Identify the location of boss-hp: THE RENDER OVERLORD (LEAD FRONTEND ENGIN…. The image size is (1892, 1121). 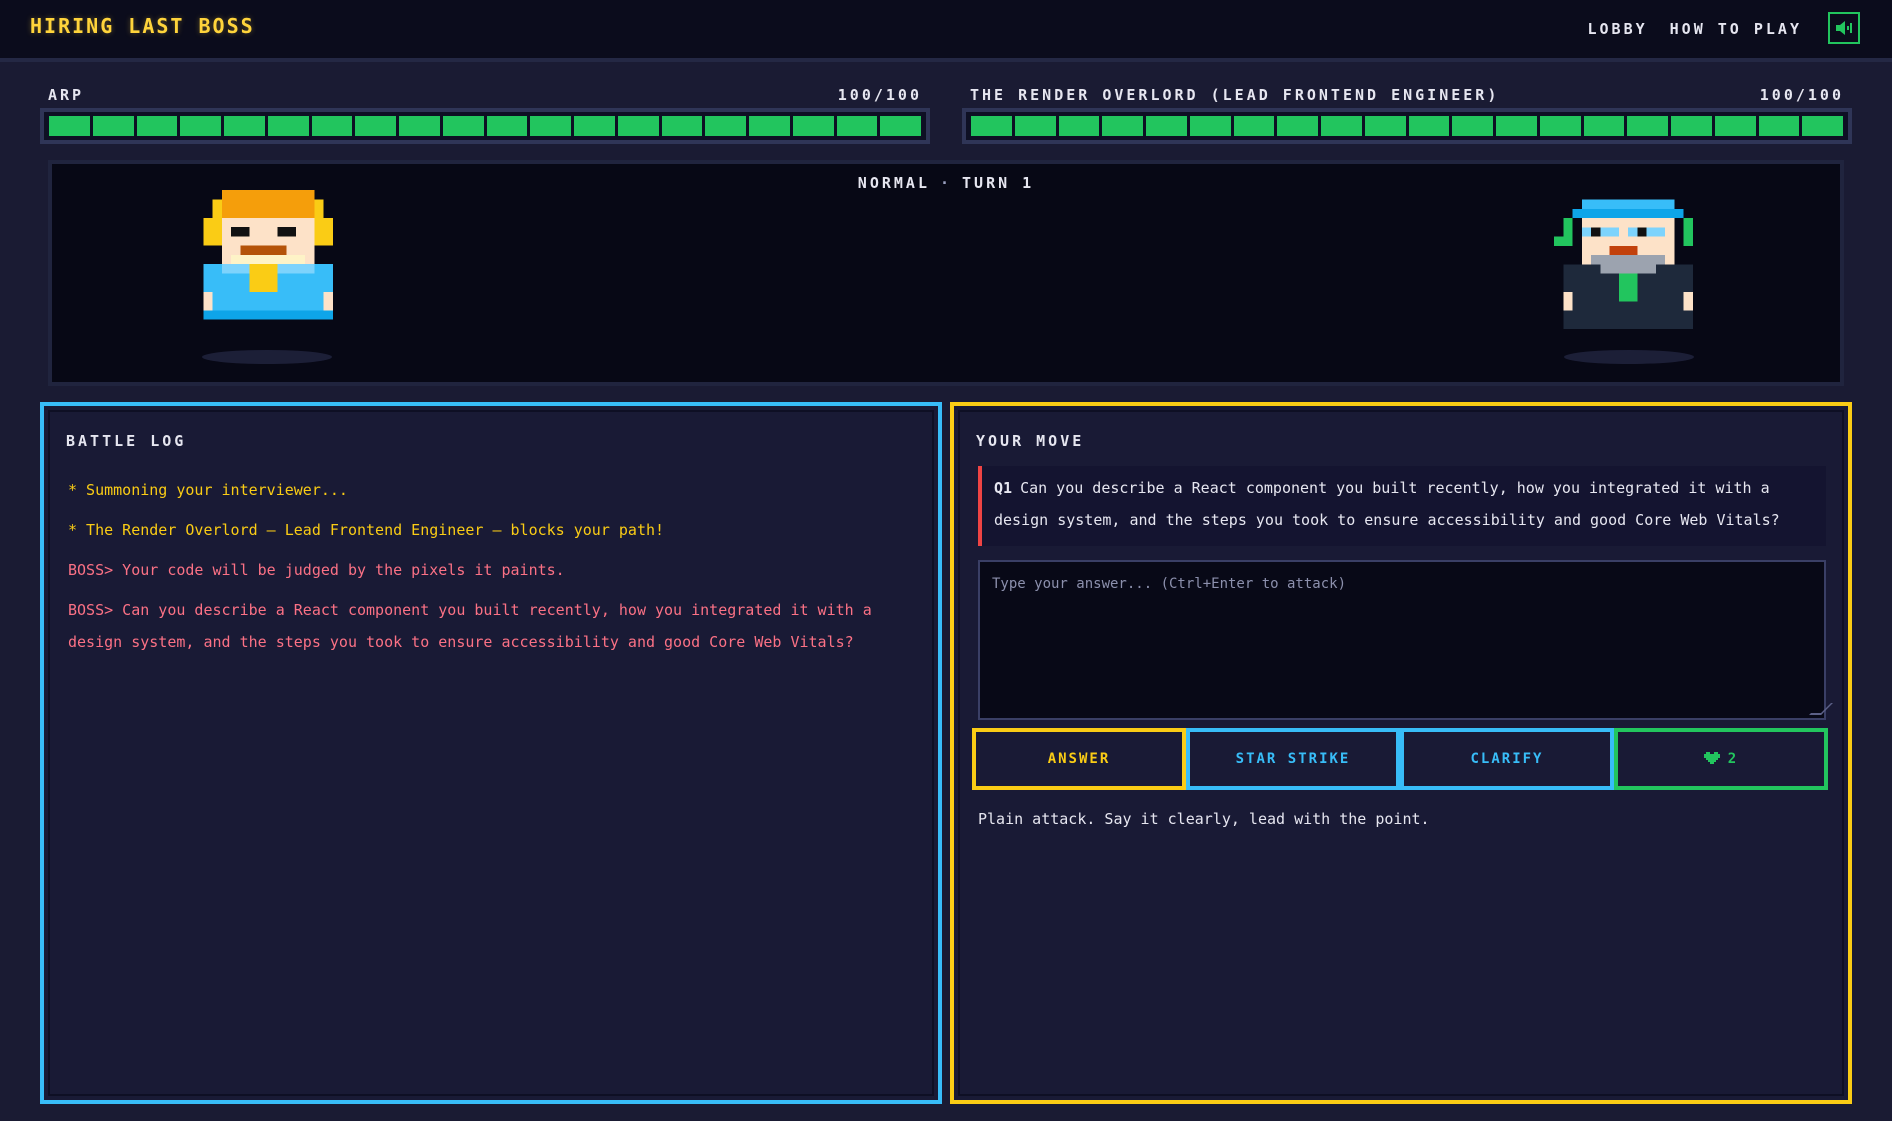
(1407, 115).